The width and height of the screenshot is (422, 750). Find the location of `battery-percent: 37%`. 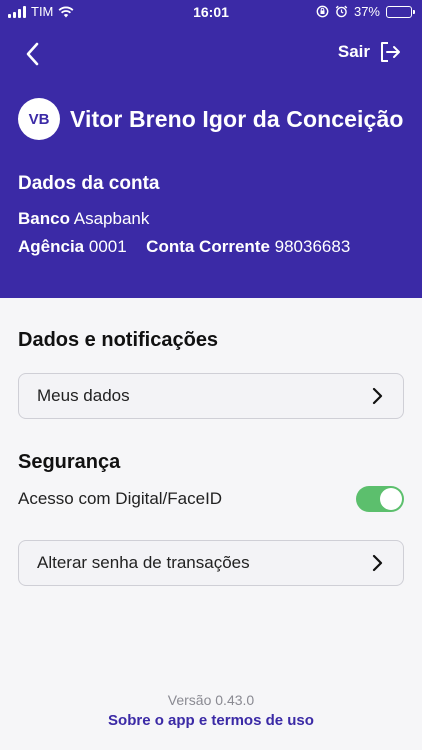

battery-percent: 37% is located at coordinates (366, 11).